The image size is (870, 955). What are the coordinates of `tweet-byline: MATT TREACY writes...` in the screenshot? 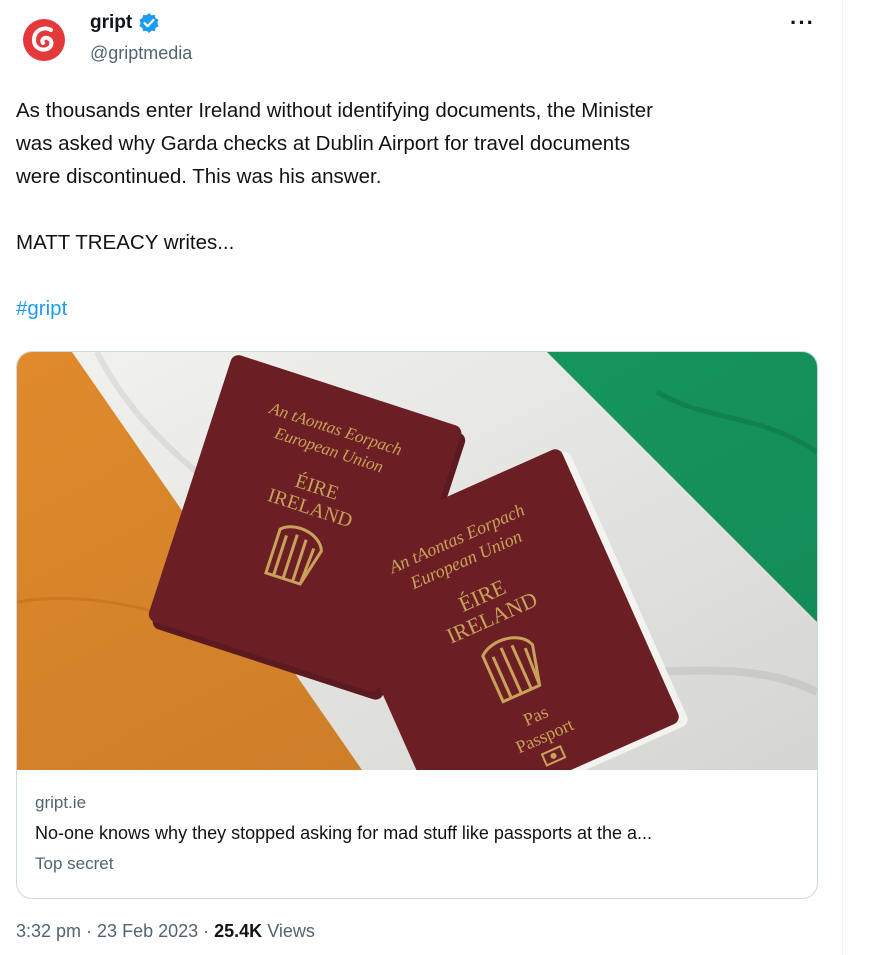 It's located at (125, 242).